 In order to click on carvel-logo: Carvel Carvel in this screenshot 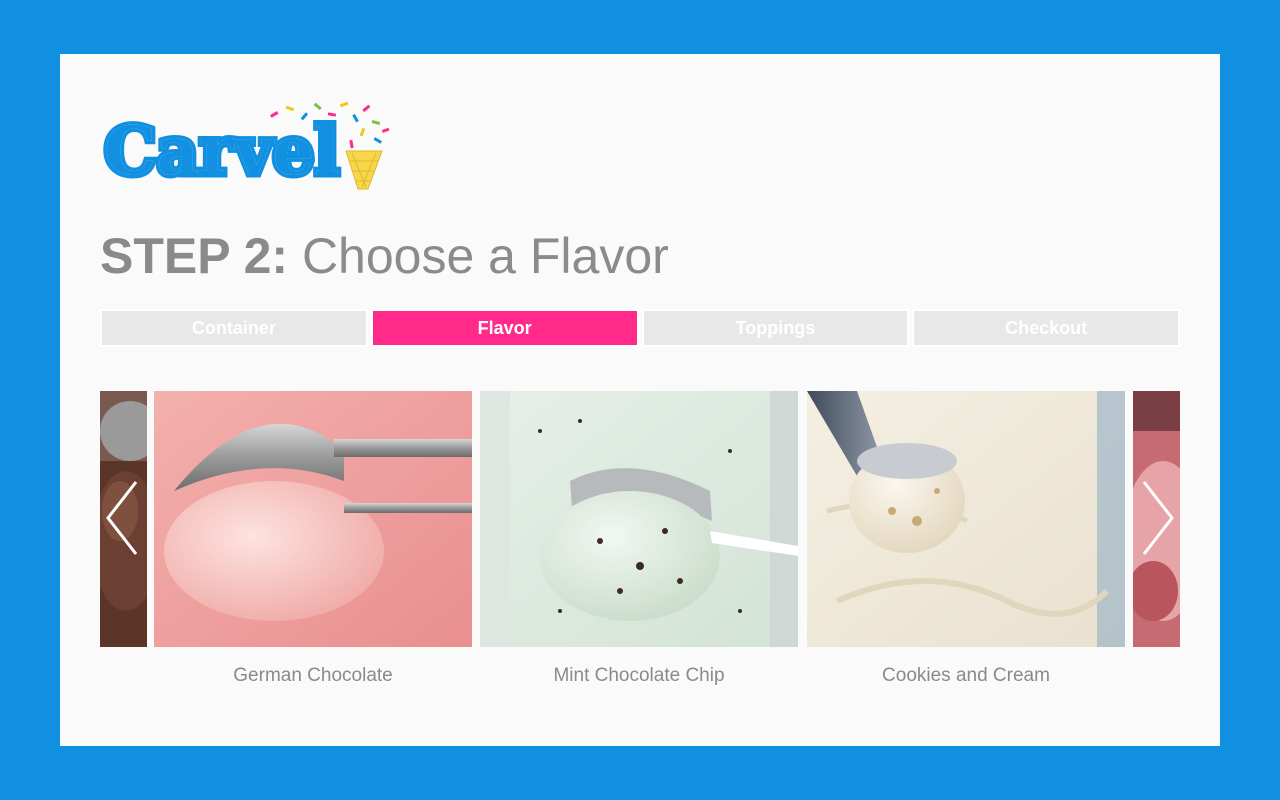, I will do `click(245, 147)`.